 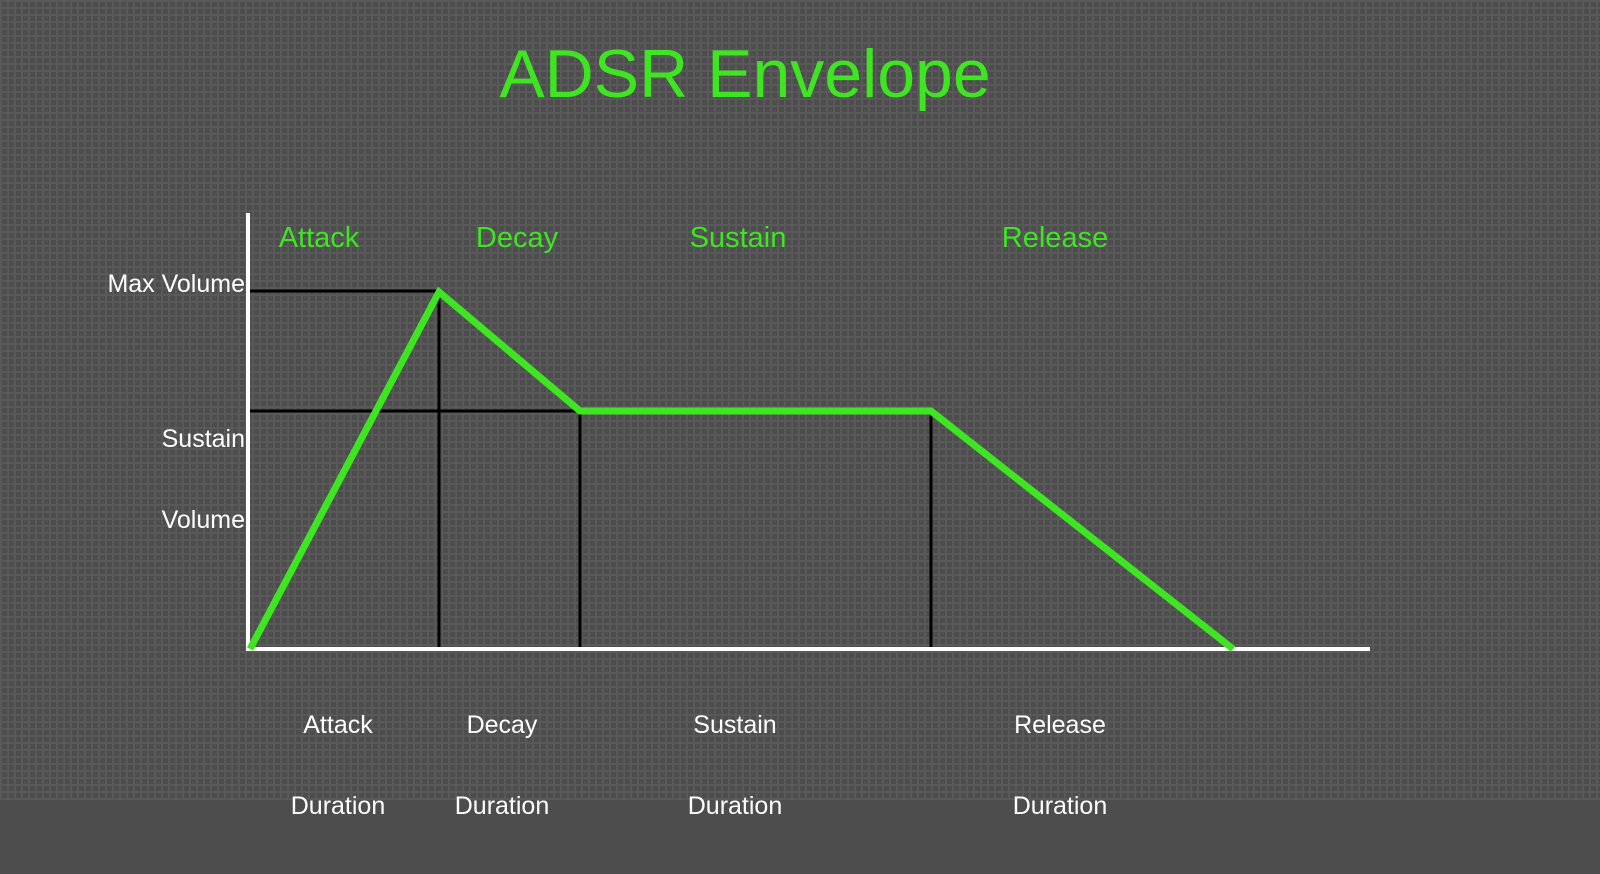 I want to click on x-tick-label-release-duration: Release Duration, so click(x=1060, y=766).